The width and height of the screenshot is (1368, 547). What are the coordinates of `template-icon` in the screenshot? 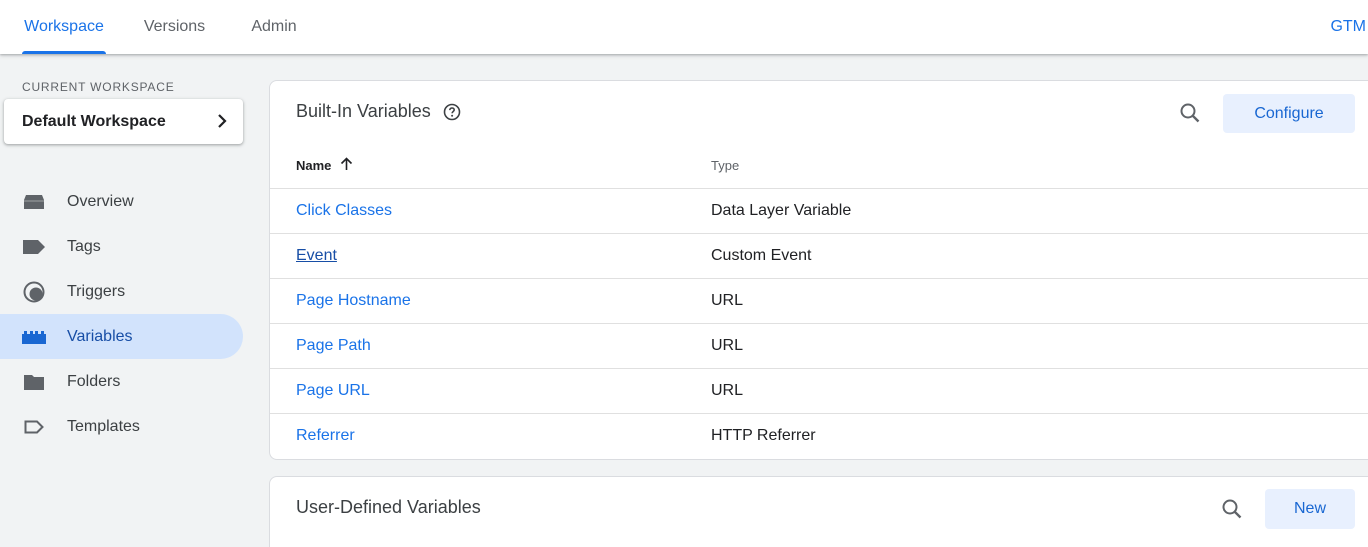 It's located at (34, 427).